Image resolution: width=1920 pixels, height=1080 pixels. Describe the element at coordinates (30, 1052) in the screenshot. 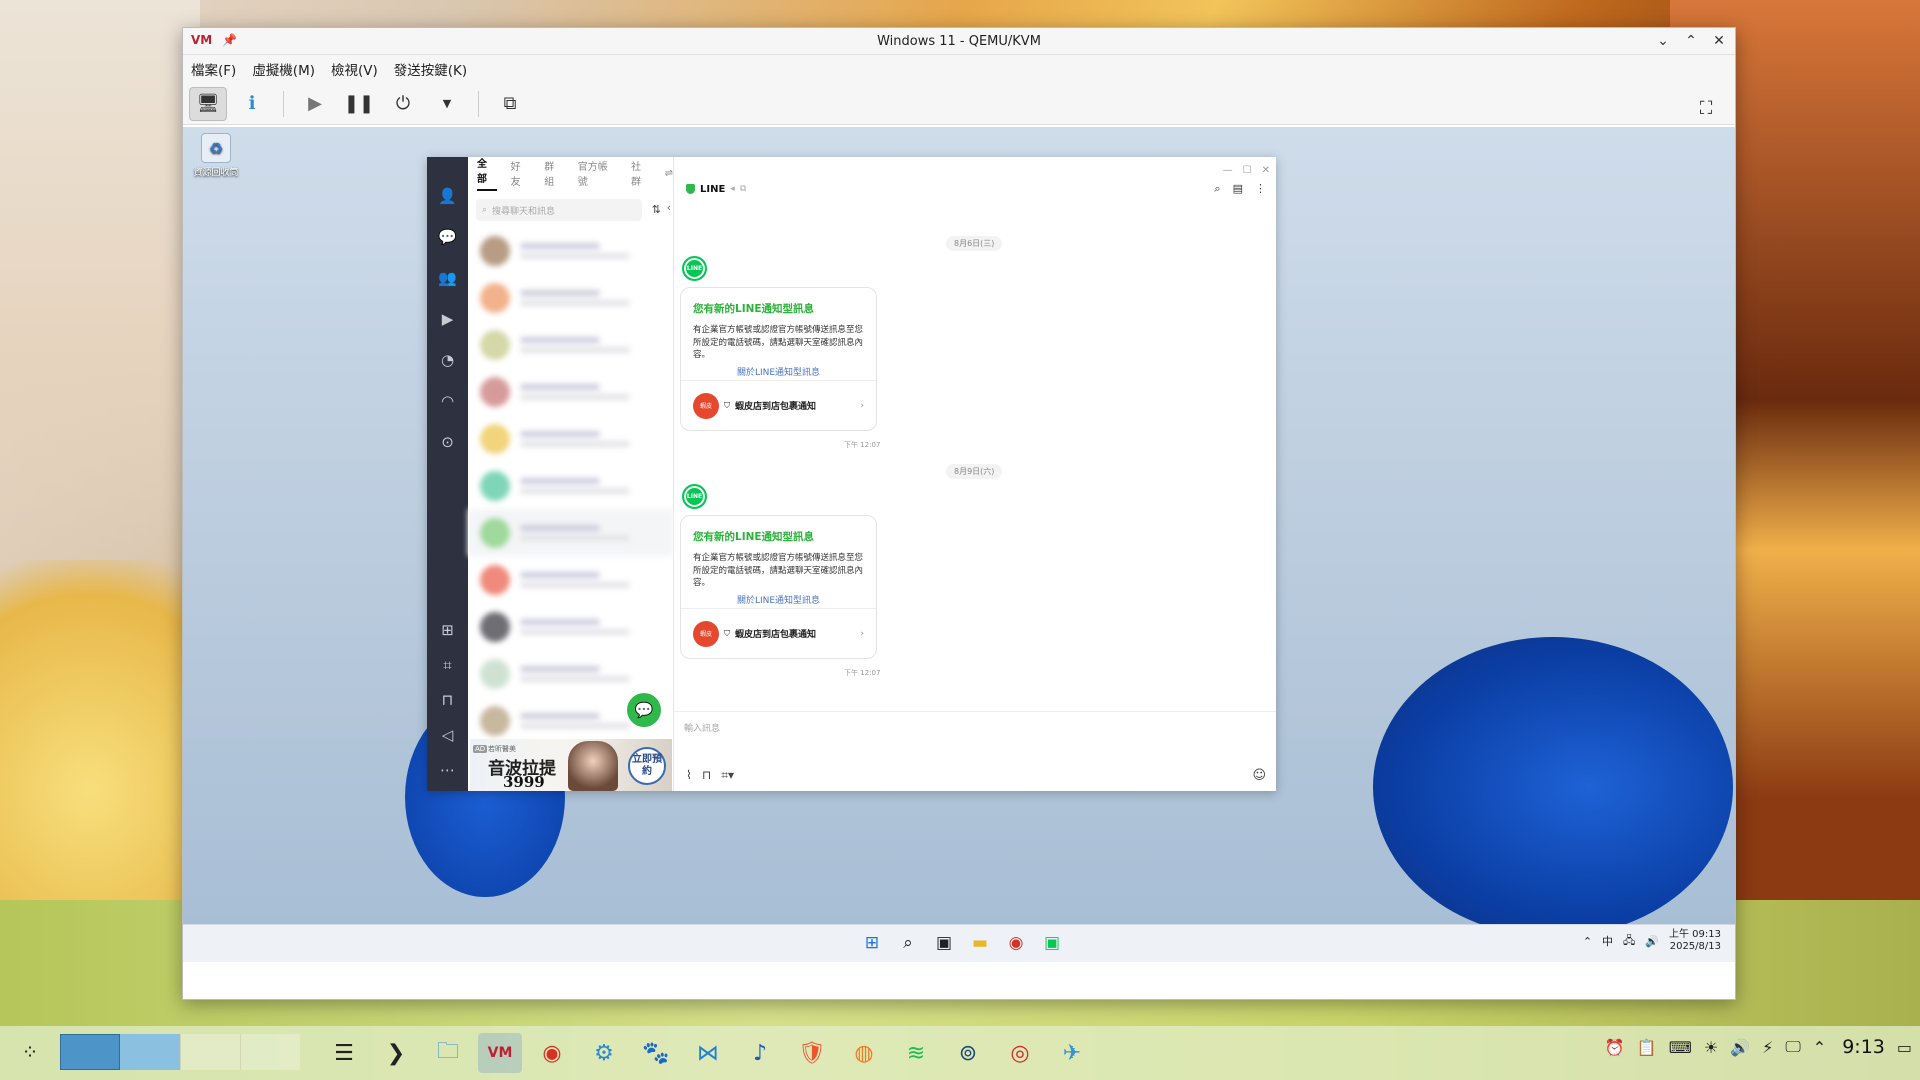

I see `app-launcher-icon: ⁘` at that location.